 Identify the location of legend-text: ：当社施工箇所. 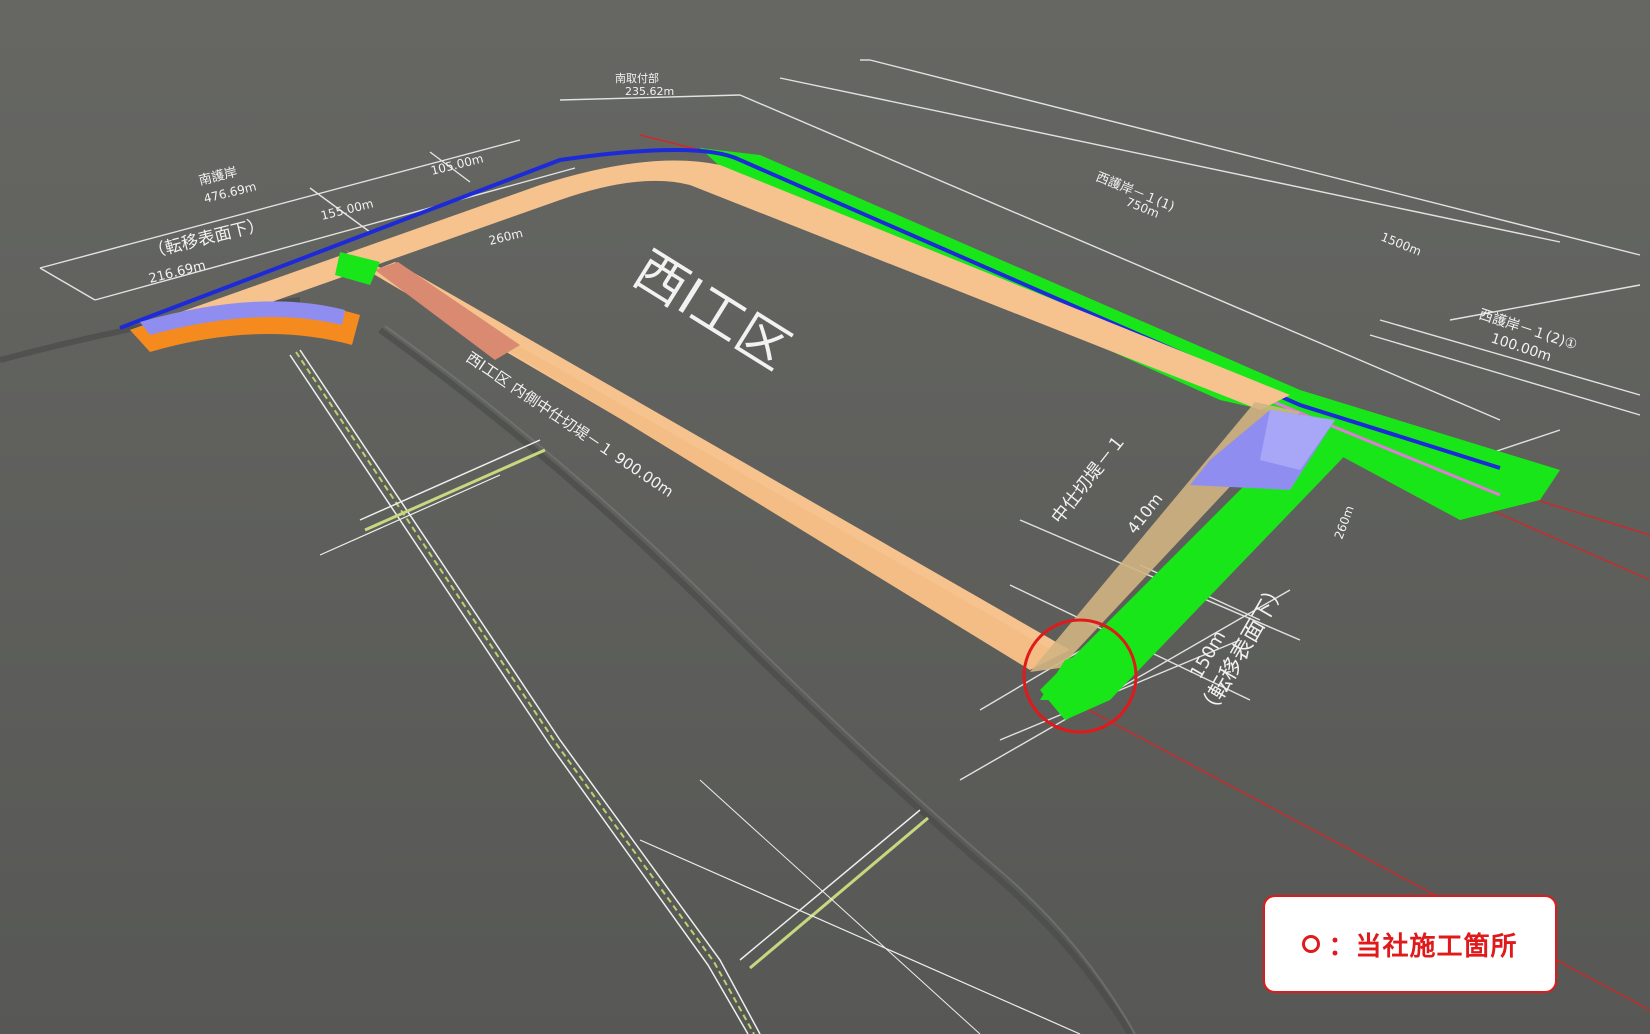
(1423, 946).